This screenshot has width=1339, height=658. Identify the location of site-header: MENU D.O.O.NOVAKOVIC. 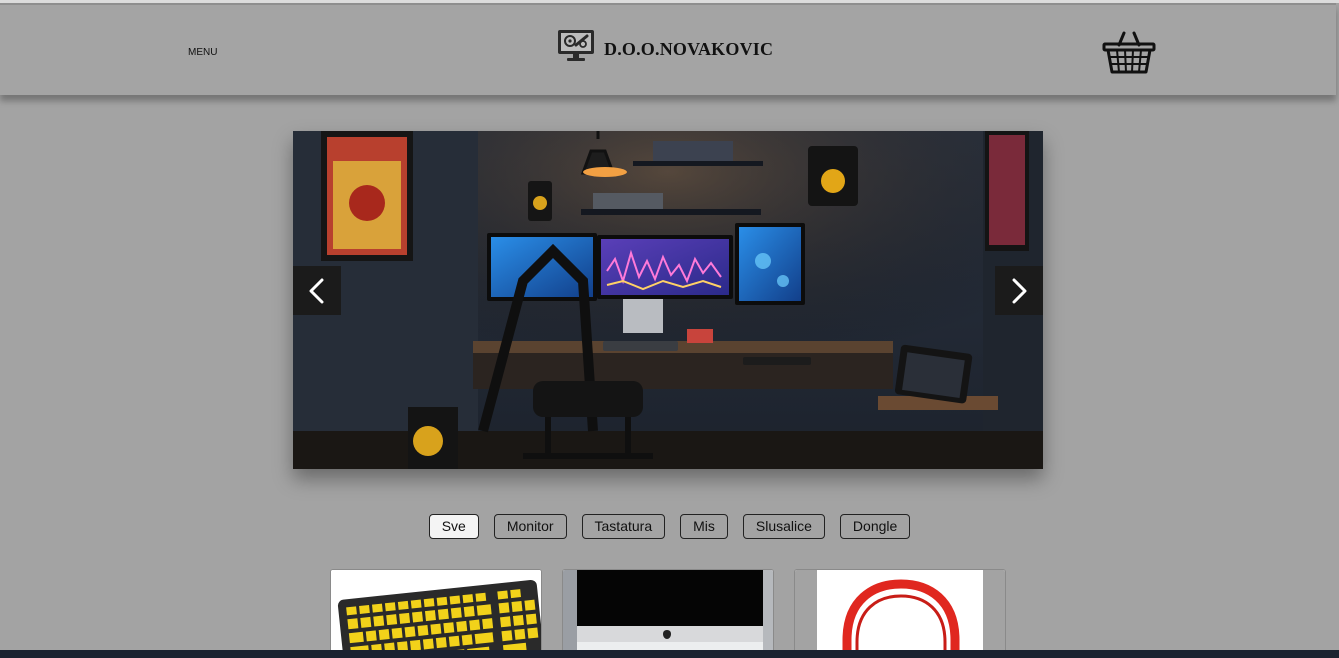
(668, 49).